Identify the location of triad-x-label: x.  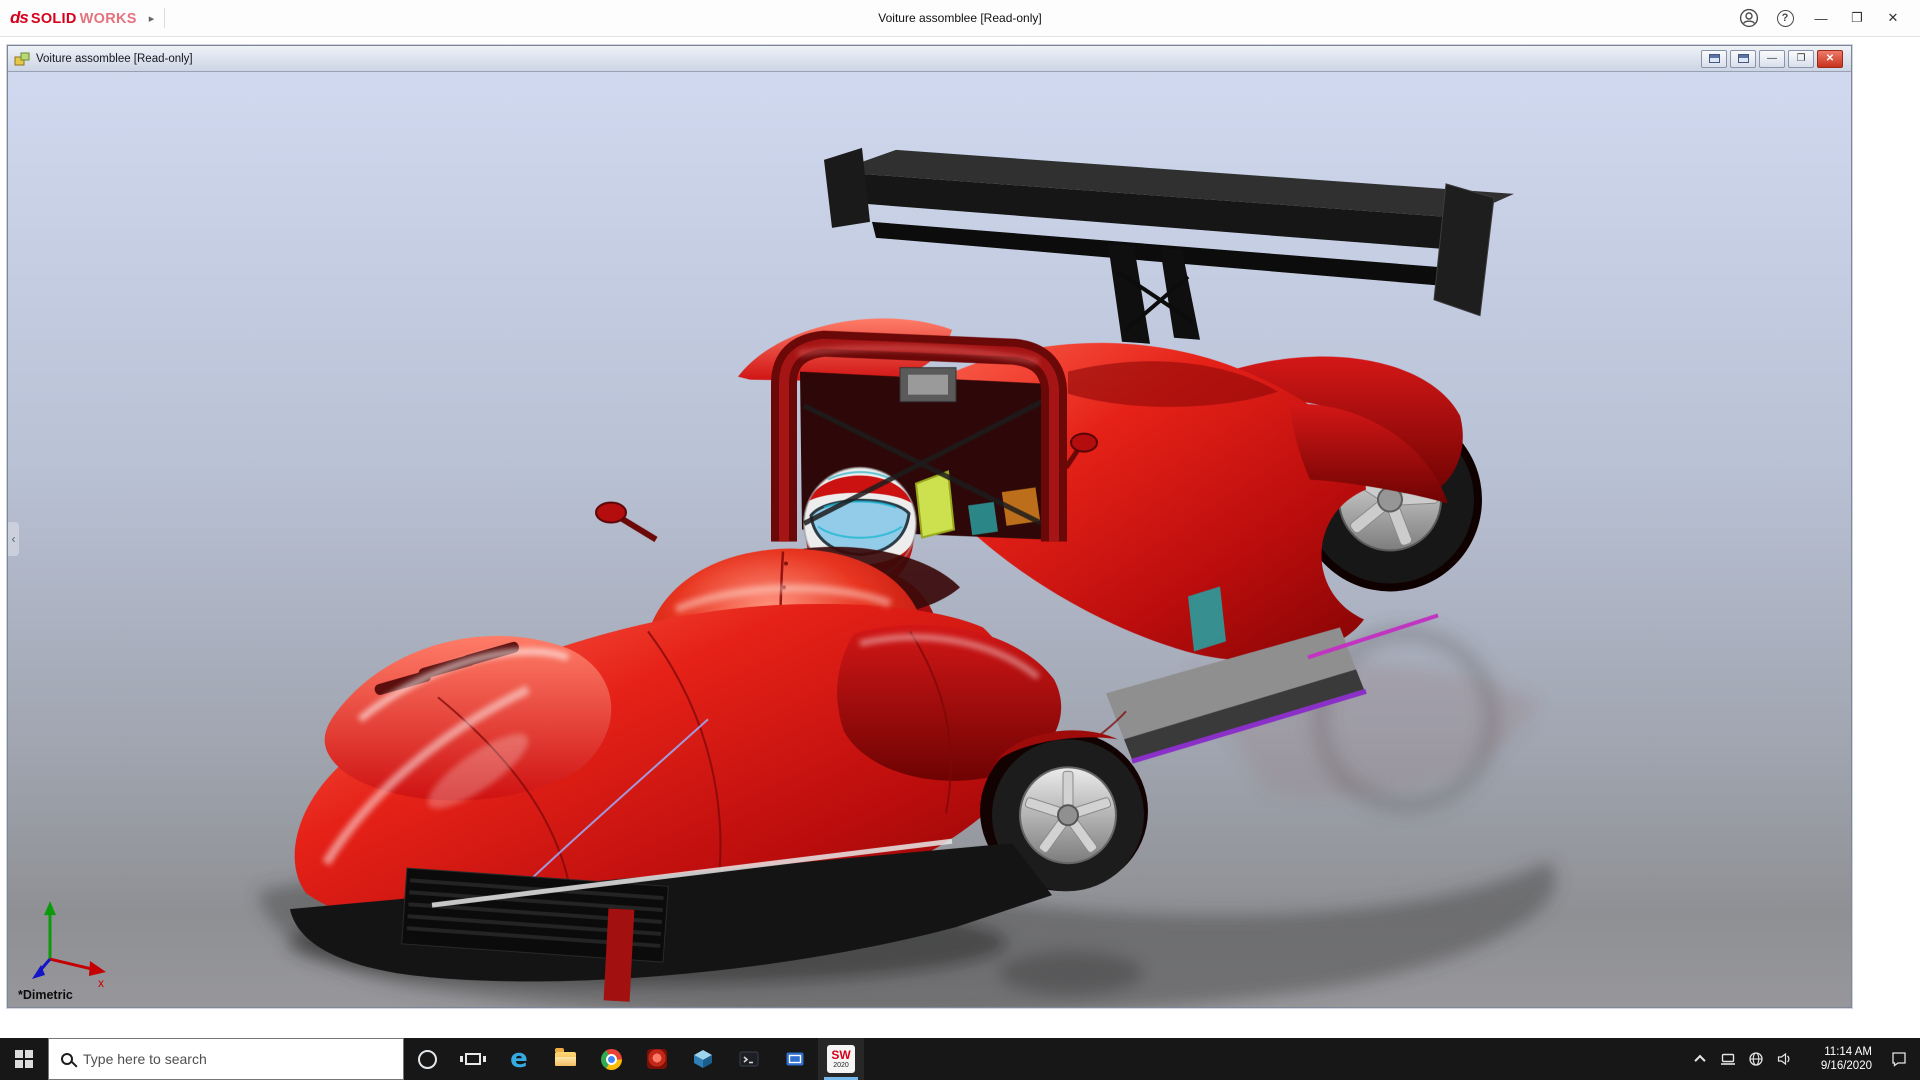
(101, 983).